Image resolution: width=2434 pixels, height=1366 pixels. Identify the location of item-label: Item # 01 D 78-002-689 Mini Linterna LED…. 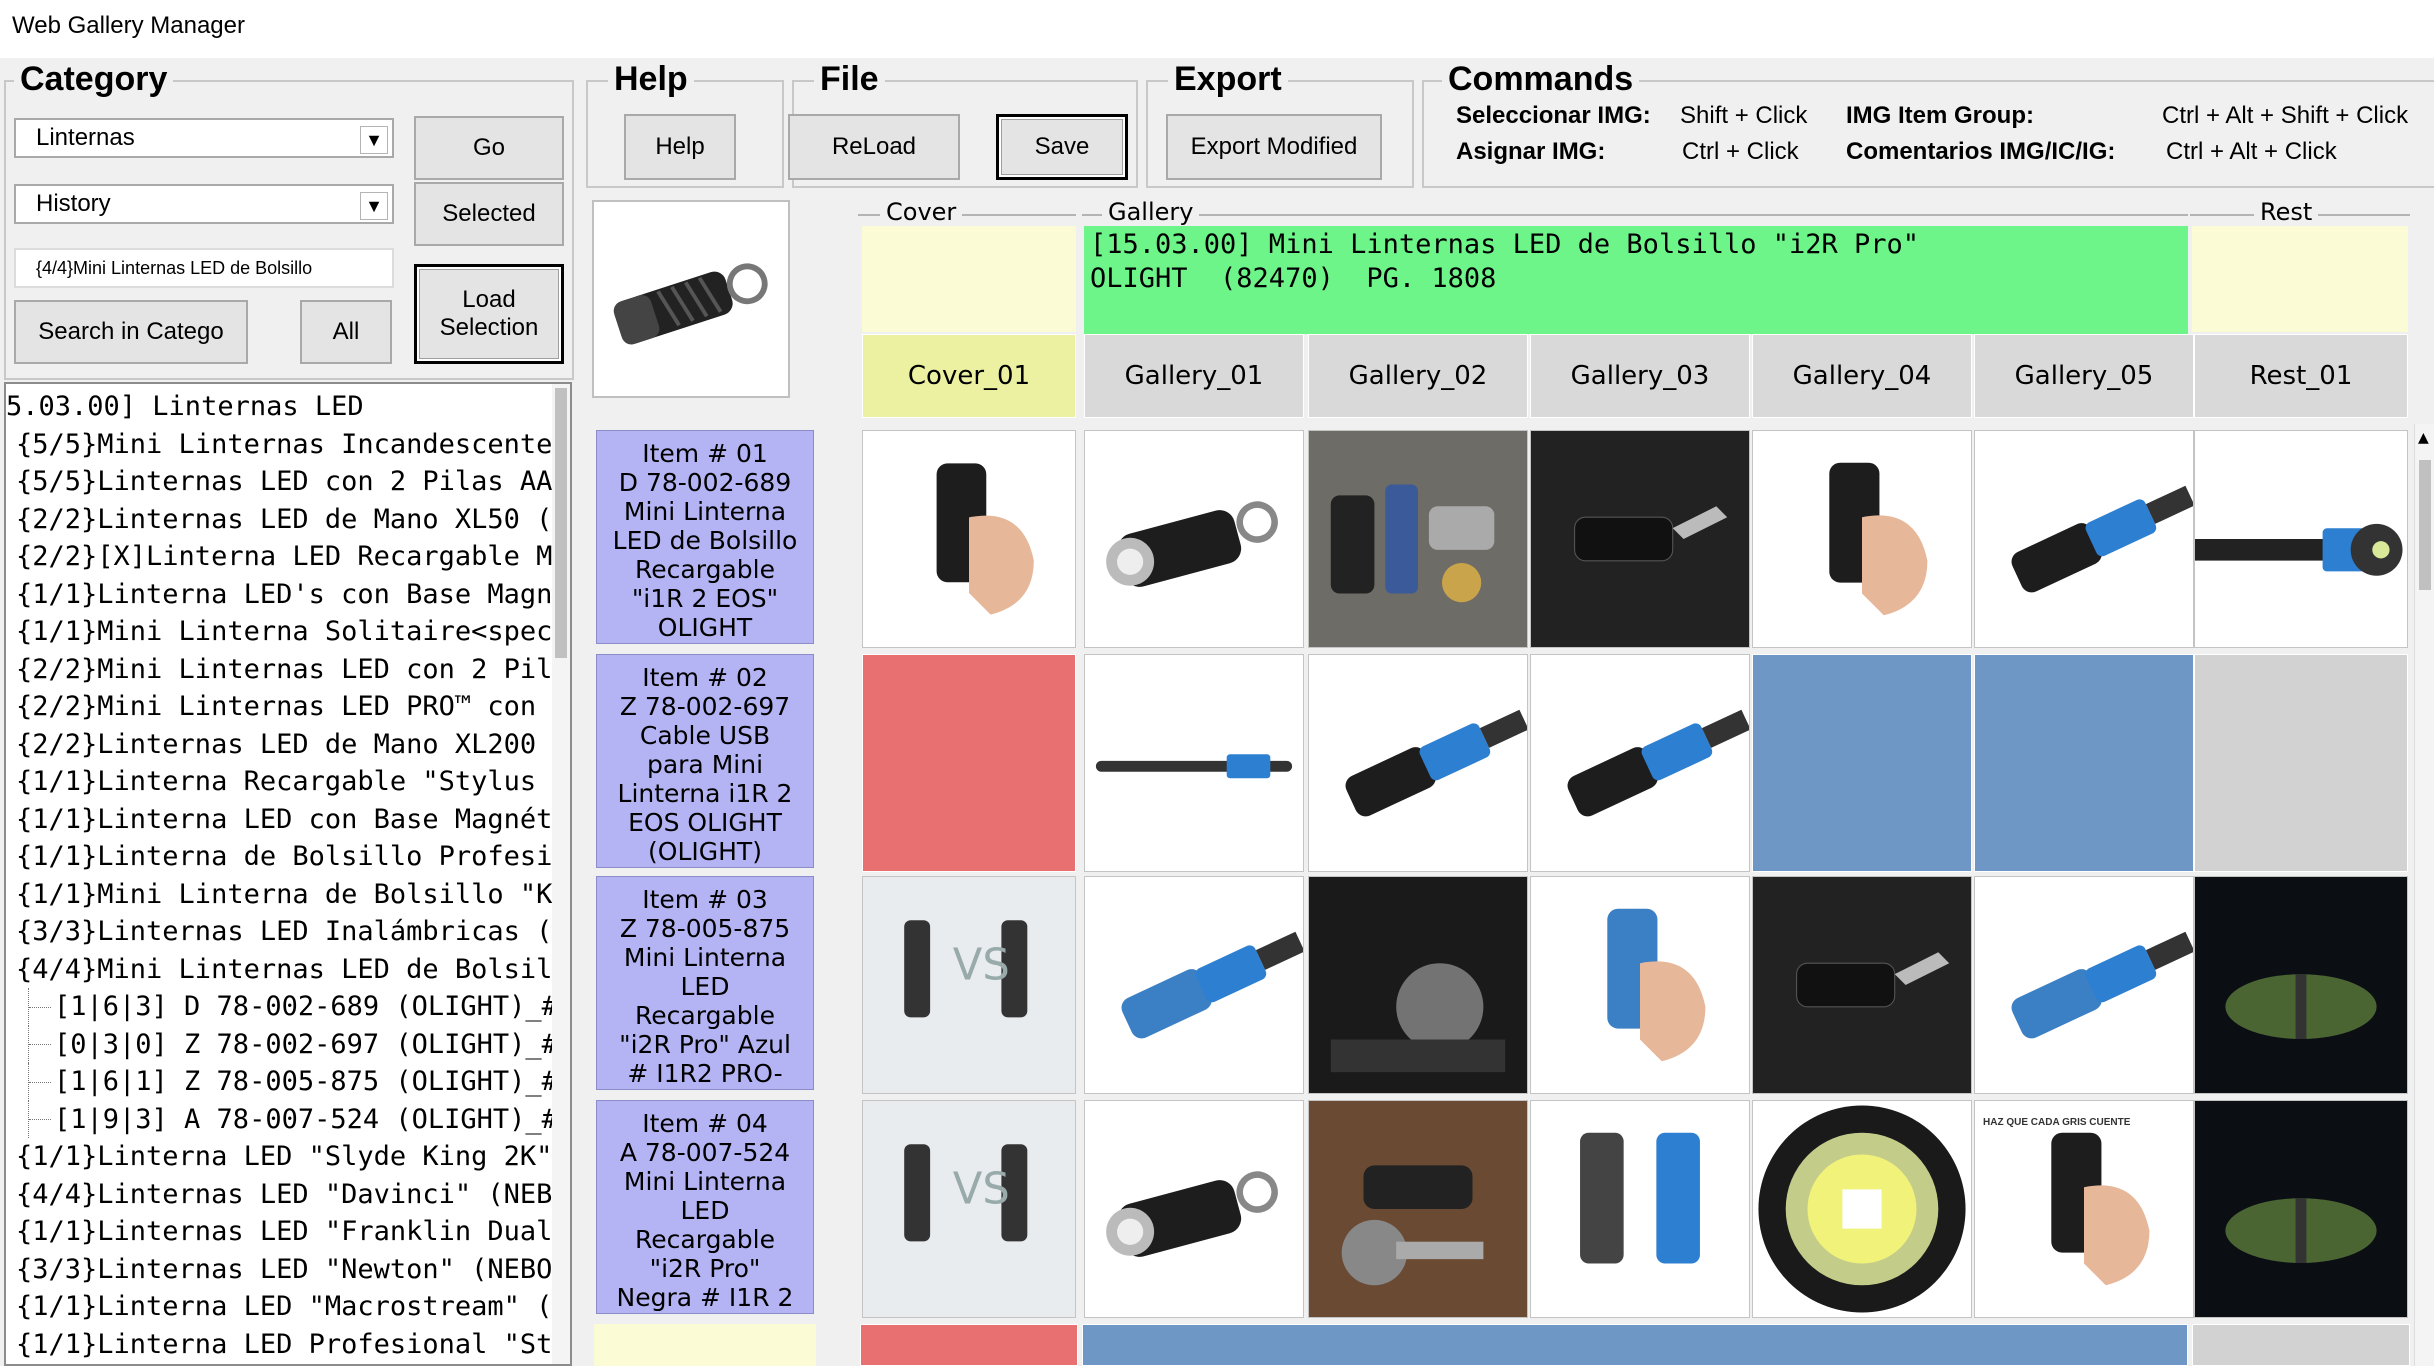
(705, 537).